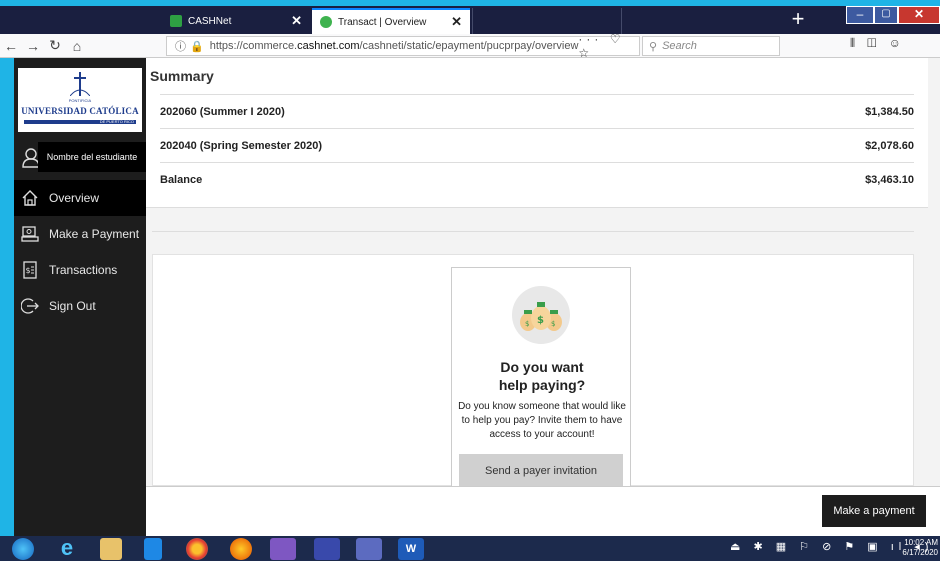  Describe the element at coordinates (283, 549) in the screenshot. I see `app-icon` at that location.